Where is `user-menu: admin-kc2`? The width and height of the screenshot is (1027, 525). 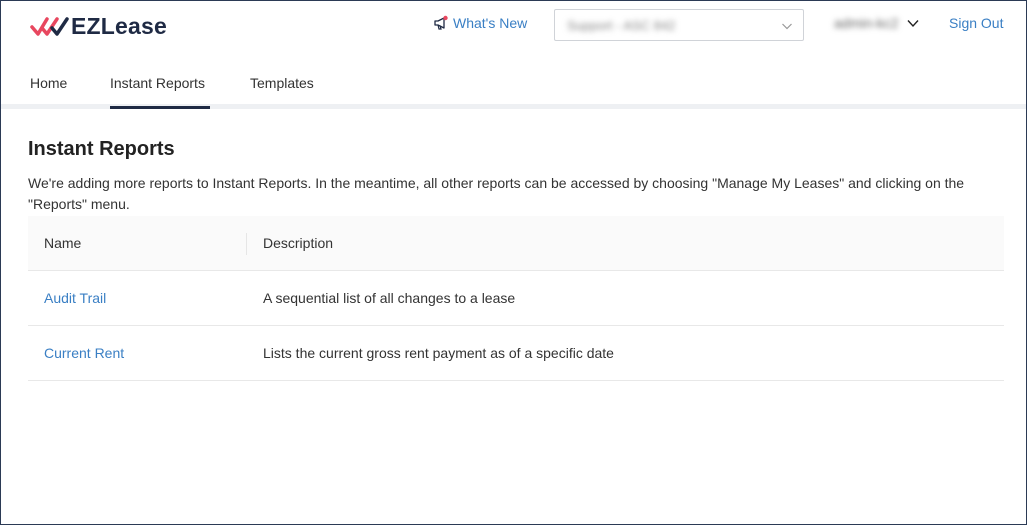 user-menu: admin-kc2 is located at coordinates (876, 23).